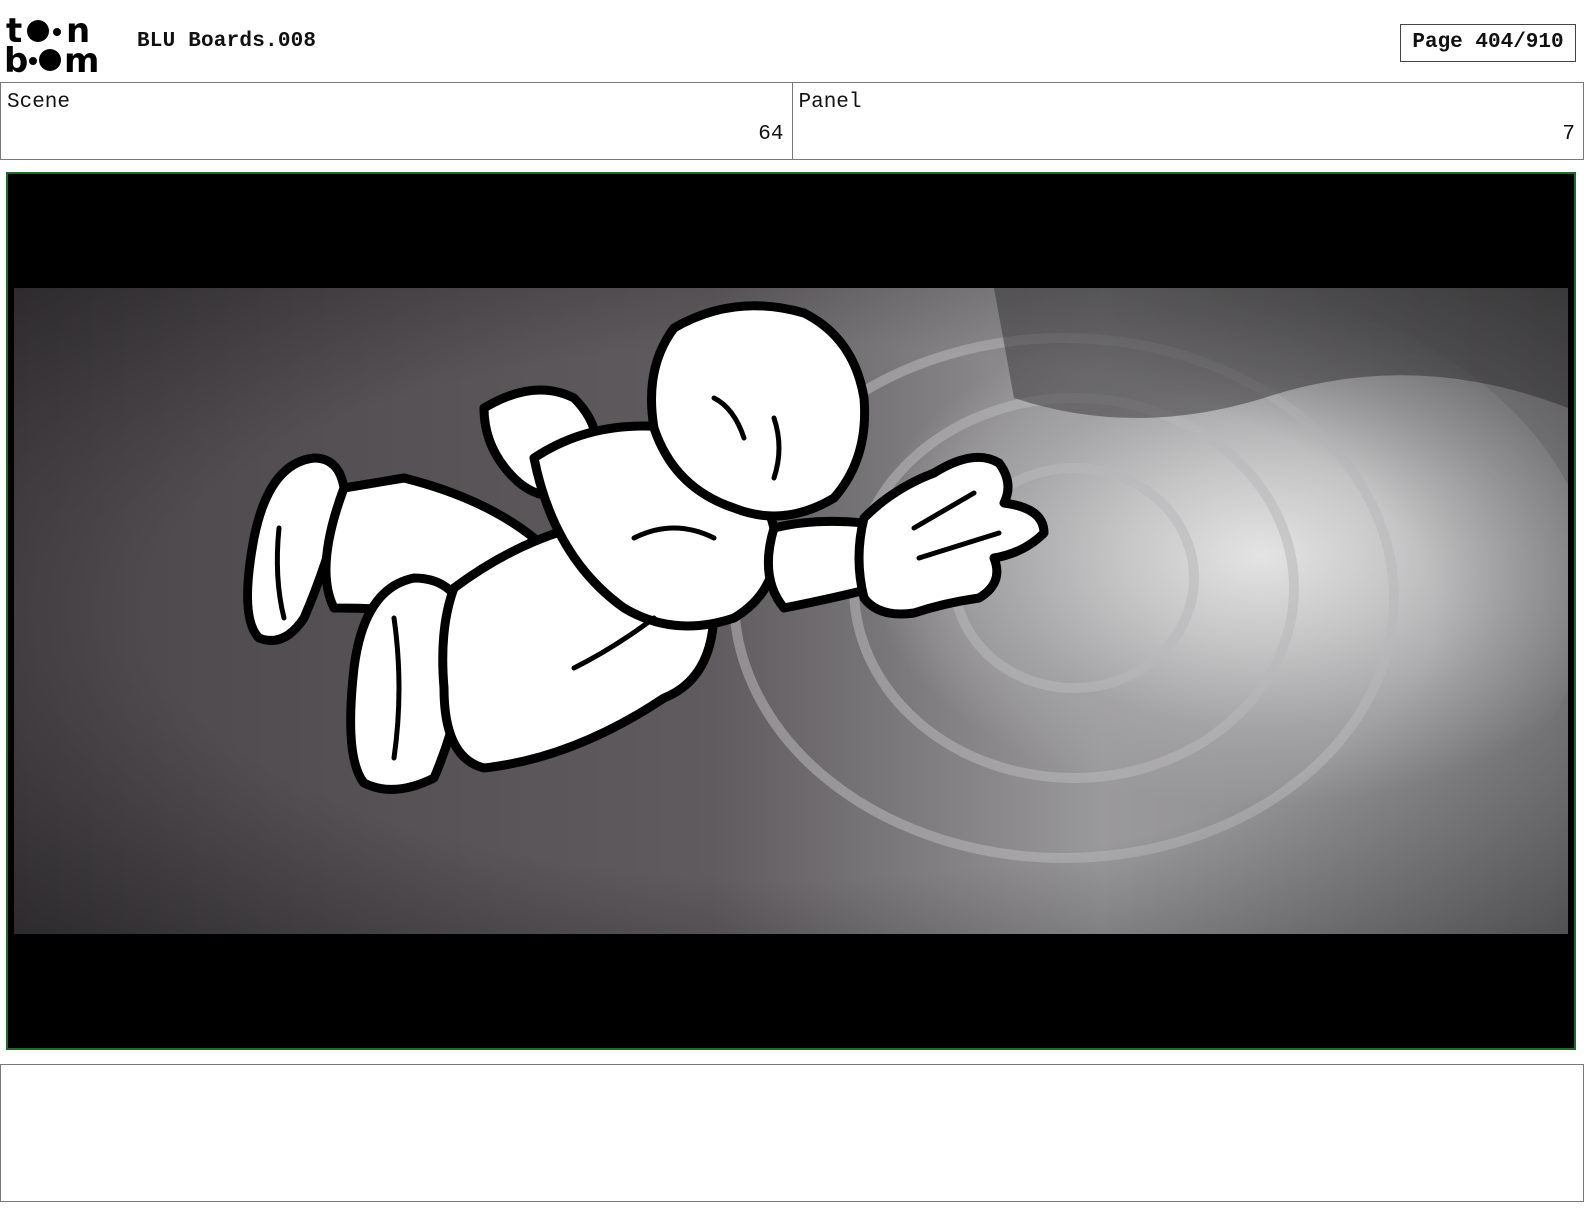 This screenshot has width=1584, height=1224. What do you see at coordinates (1187, 121) in the screenshot?
I see `panel-cell: Panel 7` at bounding box center [1187, 121].